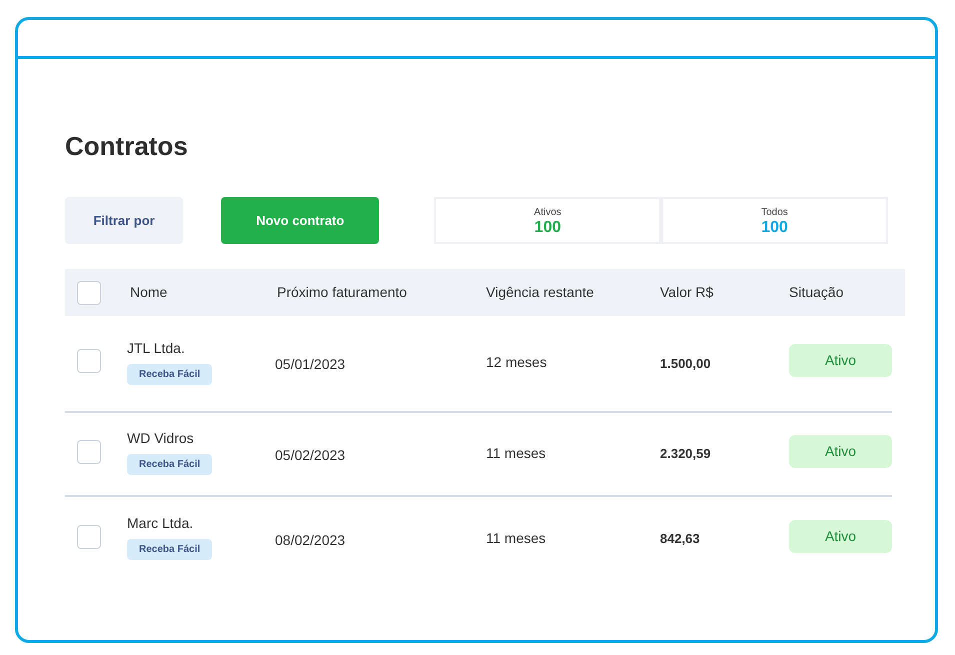 The height and width of the screenshot is (655, 955). Describe the element at coordinates (310, 455) in the screenshot. I see `table-cell-text: 05/02/2023` at that location.